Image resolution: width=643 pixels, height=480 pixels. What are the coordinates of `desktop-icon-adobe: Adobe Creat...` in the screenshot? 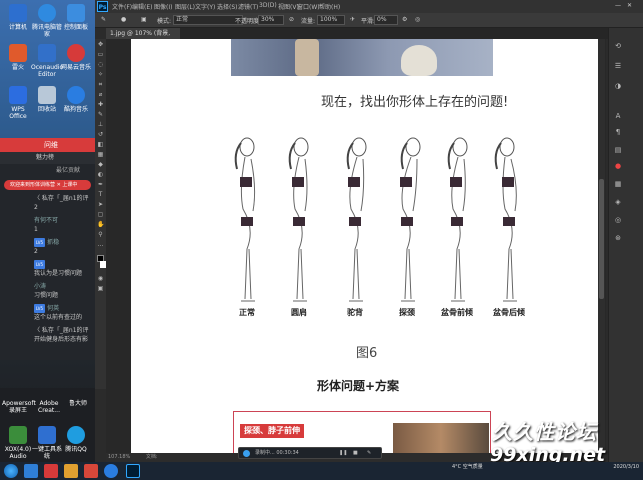 It's located at (49, 407).